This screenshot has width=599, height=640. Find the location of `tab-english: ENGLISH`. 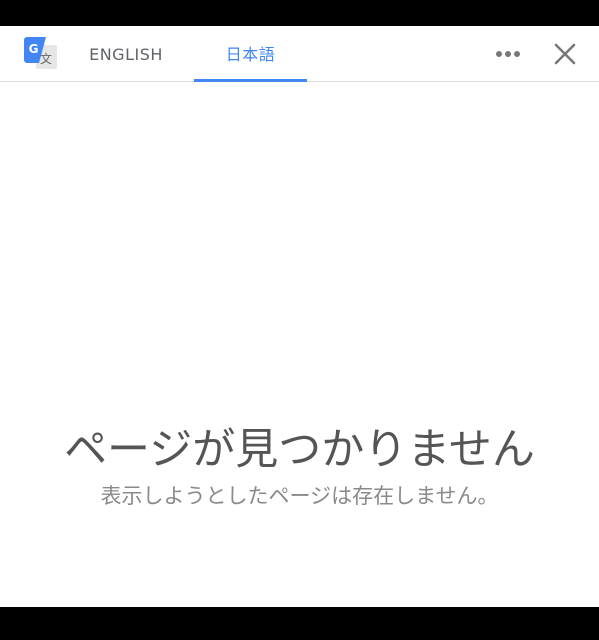

tab-english: ENGLISH is located at coordinates (126, 54).